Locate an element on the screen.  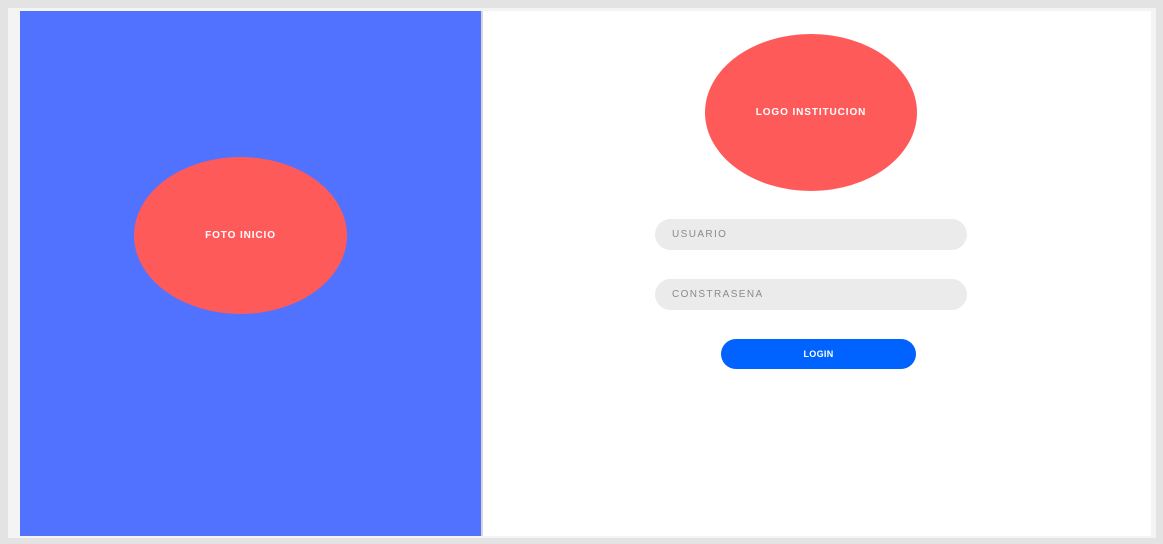
institution-logo-label: LOGO INSTITUCION is located at coordinates (811, 112).